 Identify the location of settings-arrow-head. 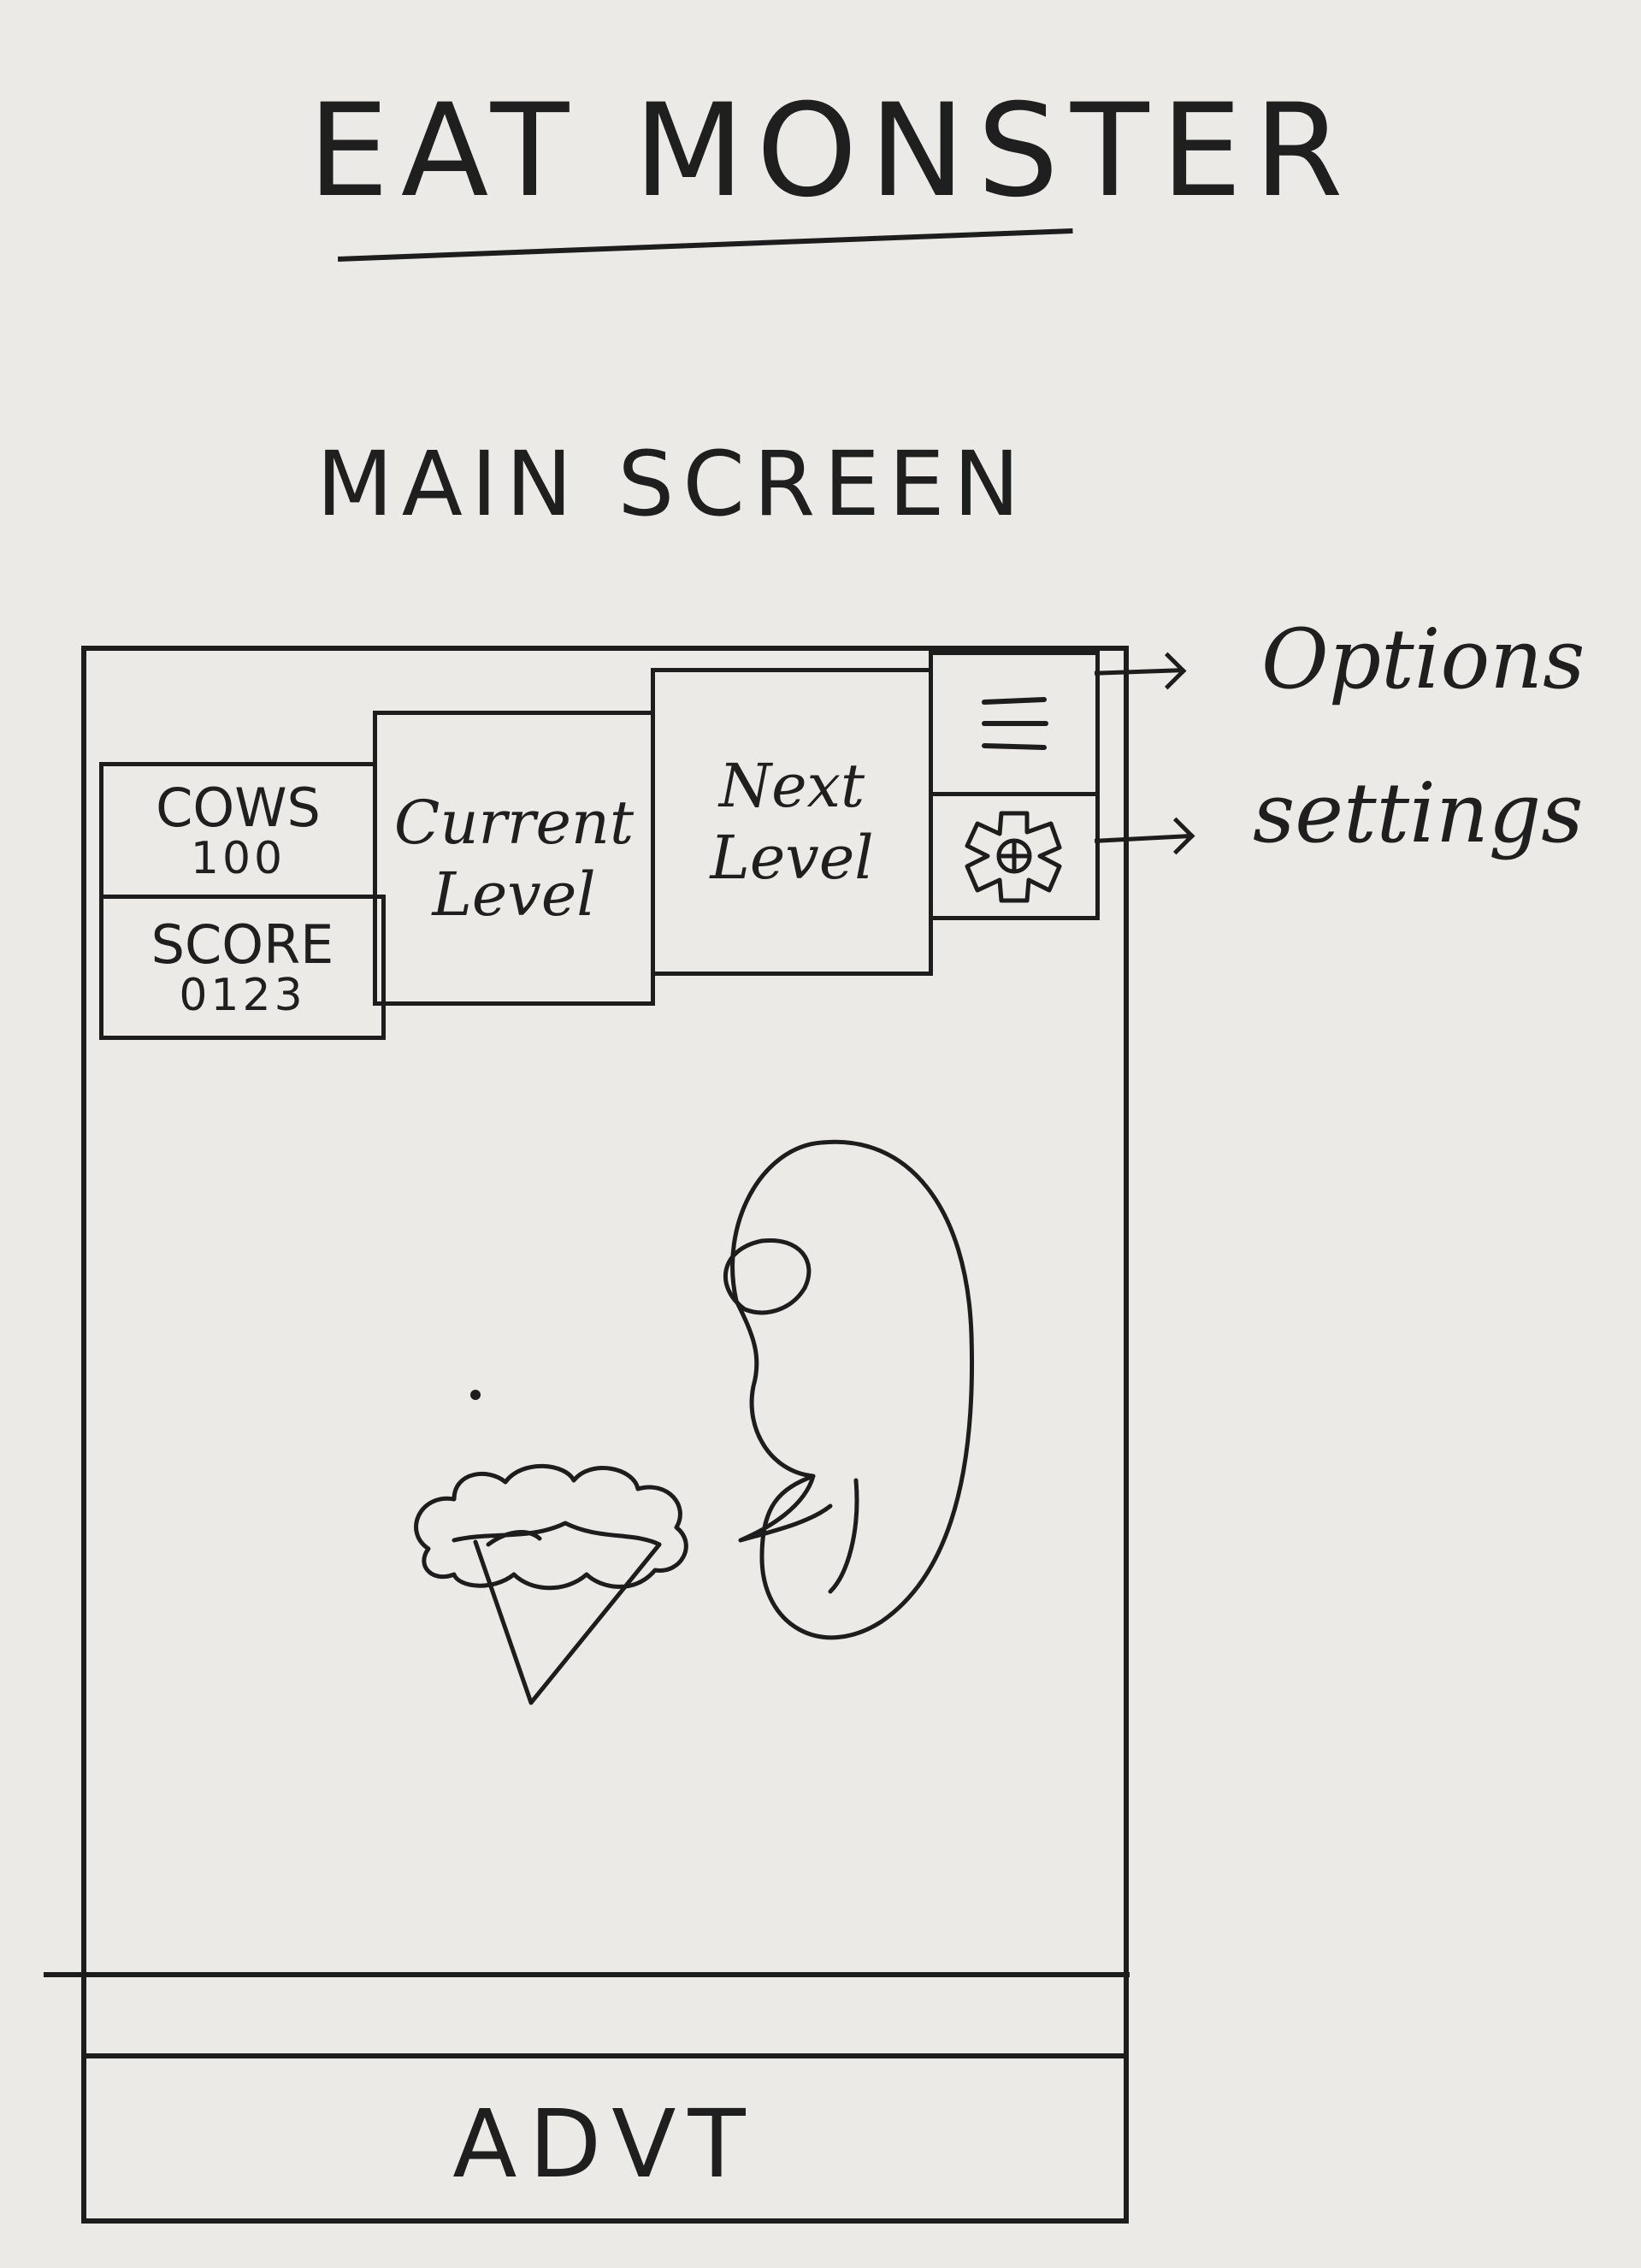
(1176, 836).